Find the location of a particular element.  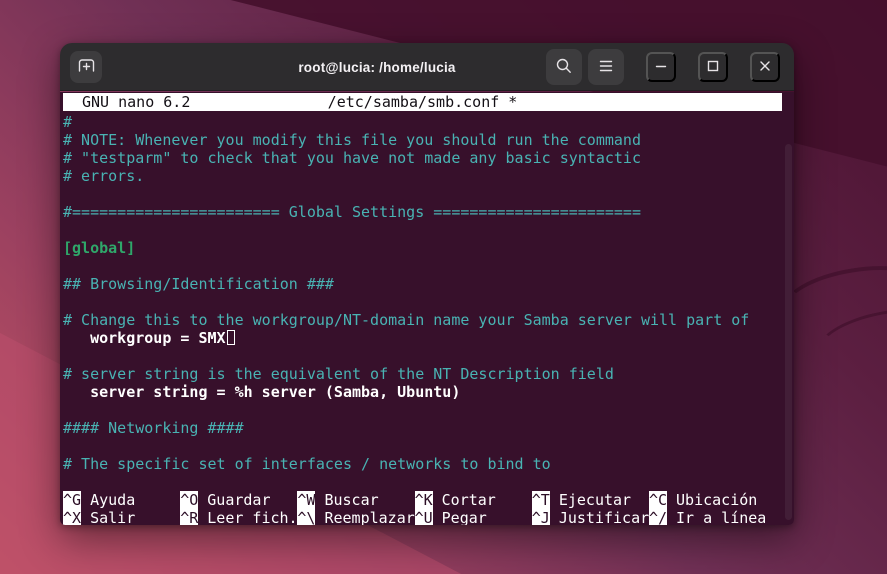

shortcut-label: Pegar is located at coordinates (464, 517).